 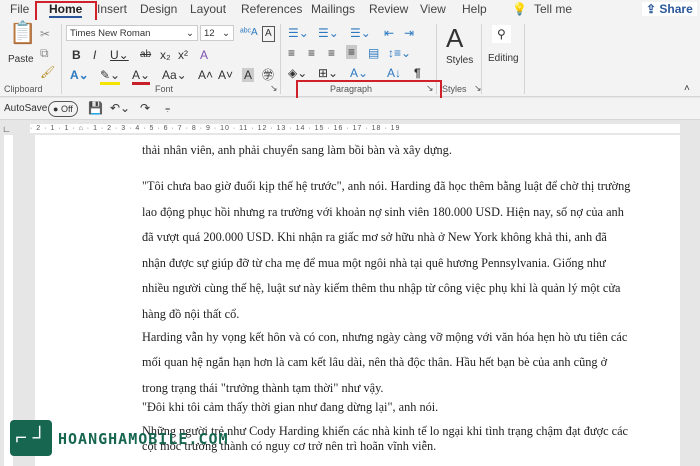 What do you see at coordinates (6, 129) in the screenshot?
I see `tab-selector-icon: ∟` at bounding box center [6, 129].